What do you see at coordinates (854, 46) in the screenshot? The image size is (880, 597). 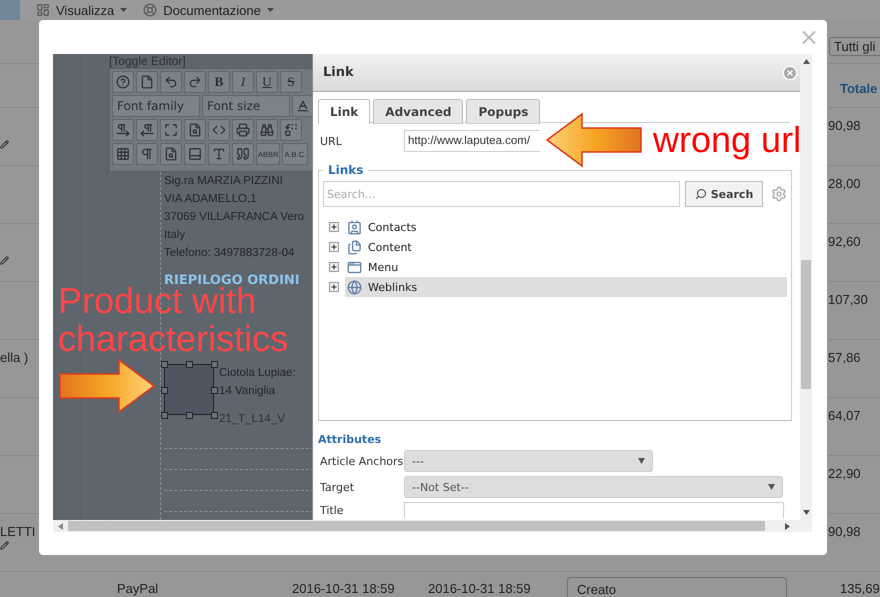 I see `filter-select: Tutti gli` at bounding box center [854, 46].